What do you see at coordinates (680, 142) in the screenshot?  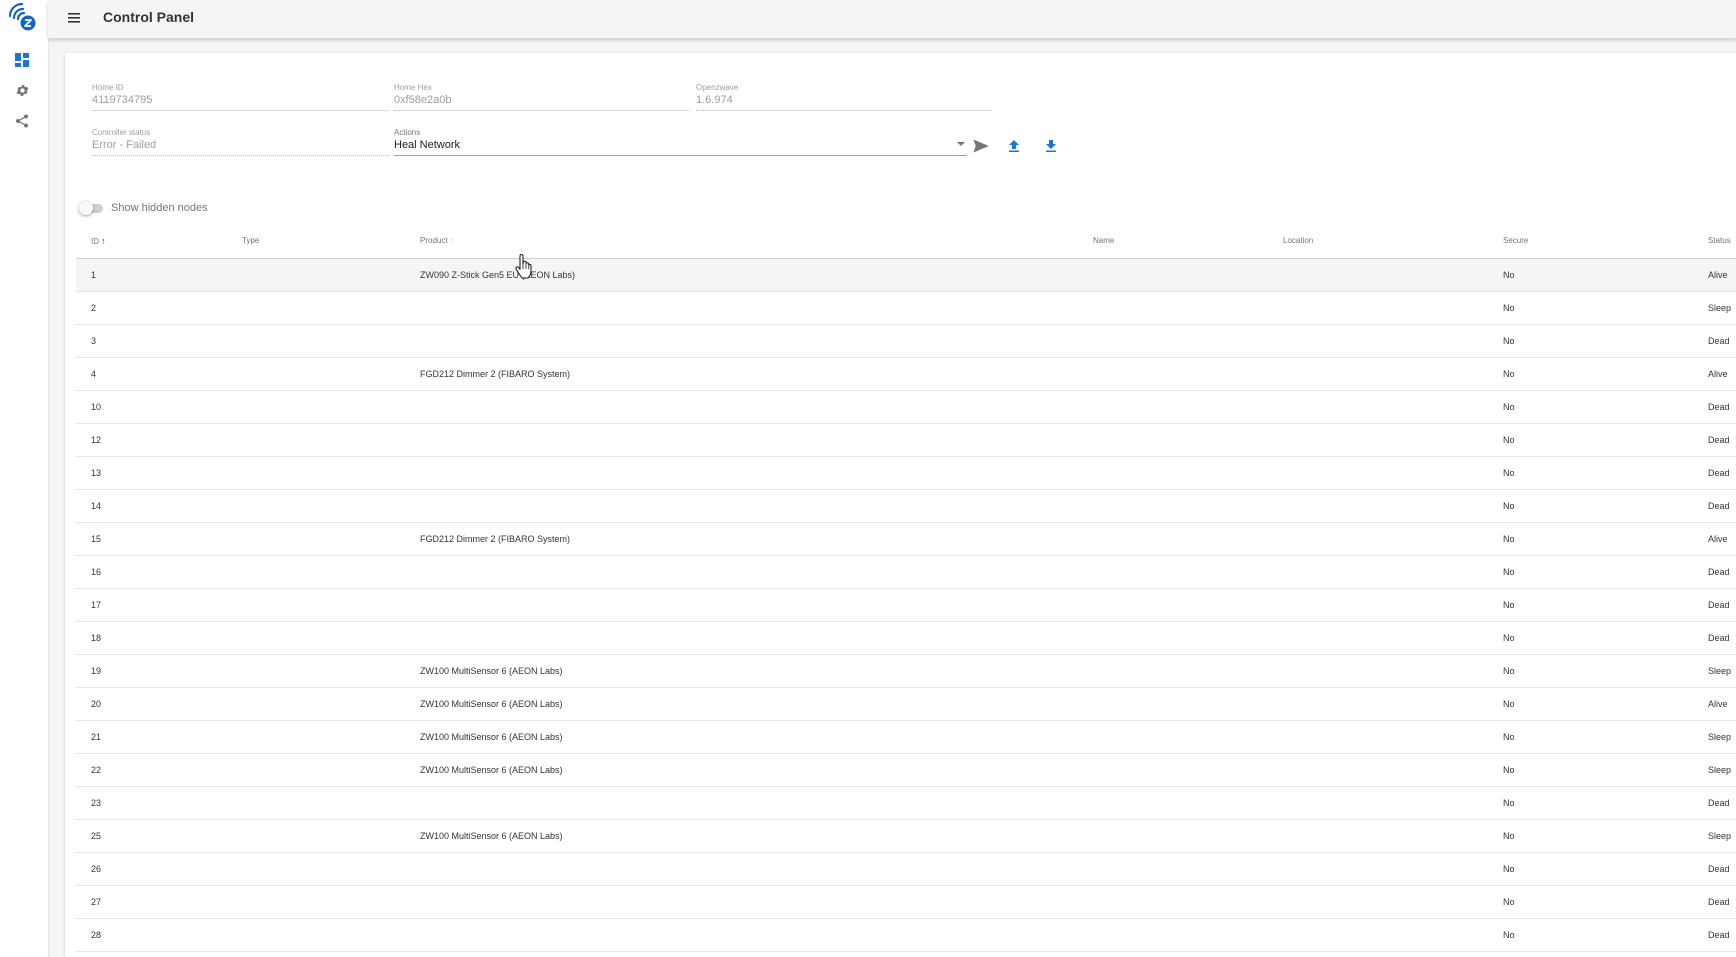 I see `actions-select: Actions Heal Network` at bounding box center [680, 142].